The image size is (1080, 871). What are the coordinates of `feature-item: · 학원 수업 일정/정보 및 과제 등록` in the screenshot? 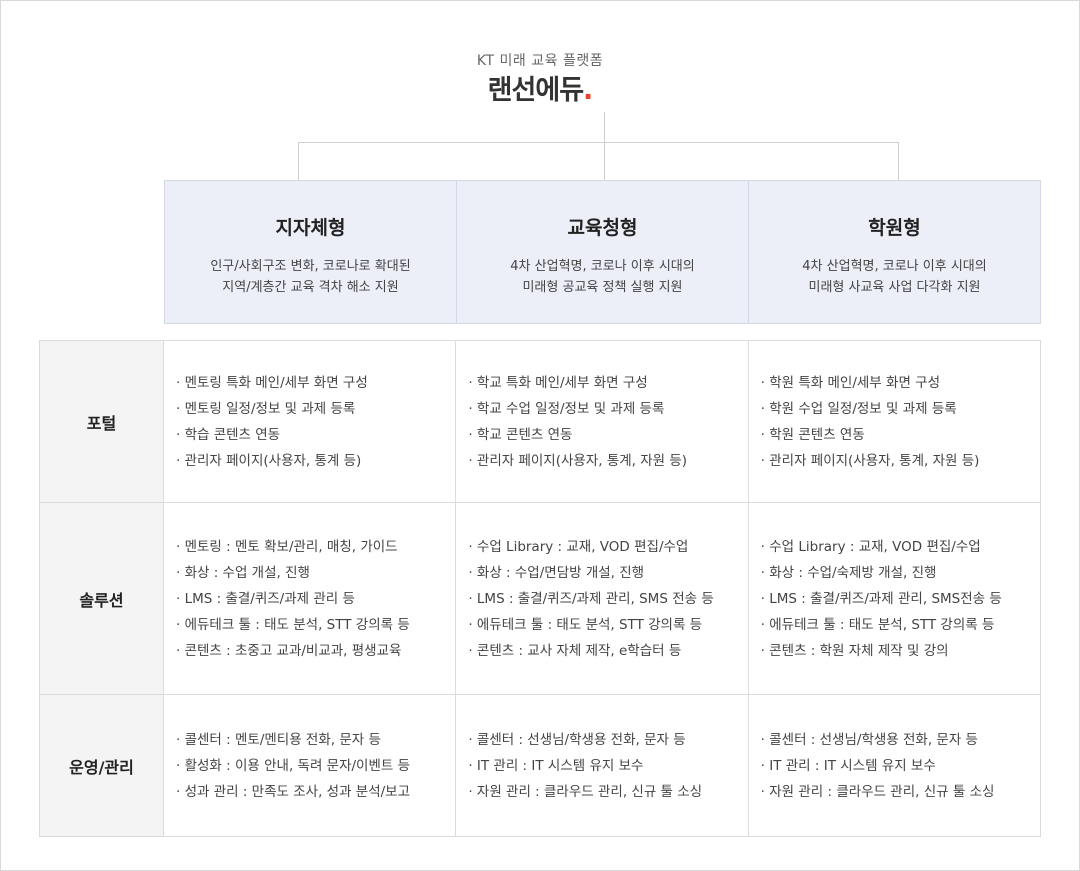 It's located at (858, 408).